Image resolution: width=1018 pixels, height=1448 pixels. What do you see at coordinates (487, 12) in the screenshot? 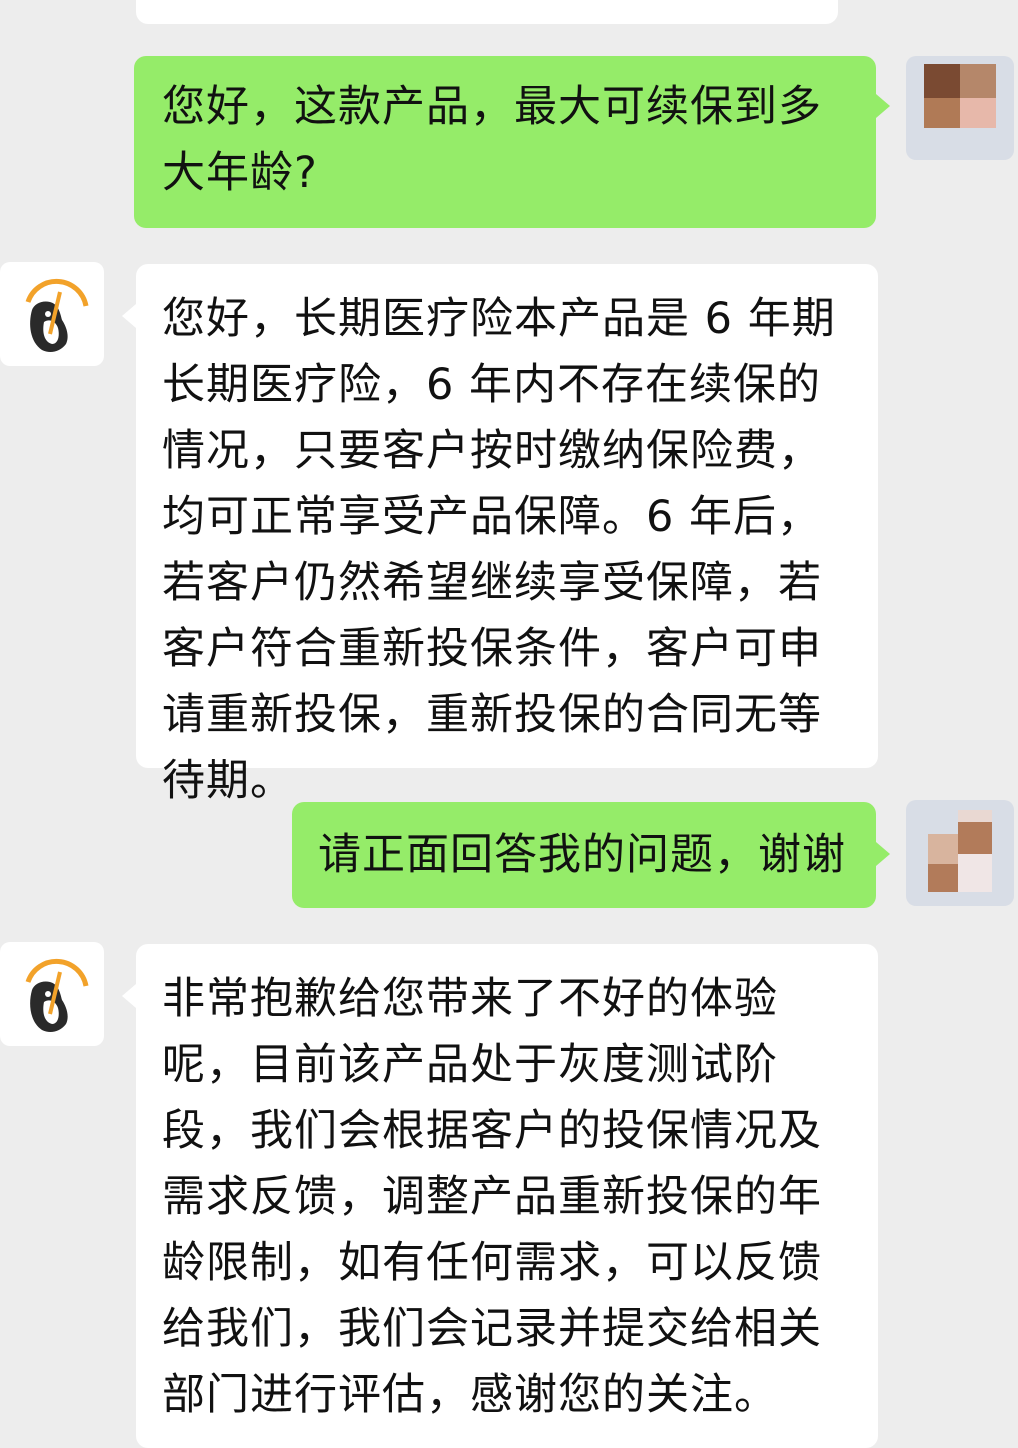
I see `previous-message-bubble` at bounding box center [487, 12].